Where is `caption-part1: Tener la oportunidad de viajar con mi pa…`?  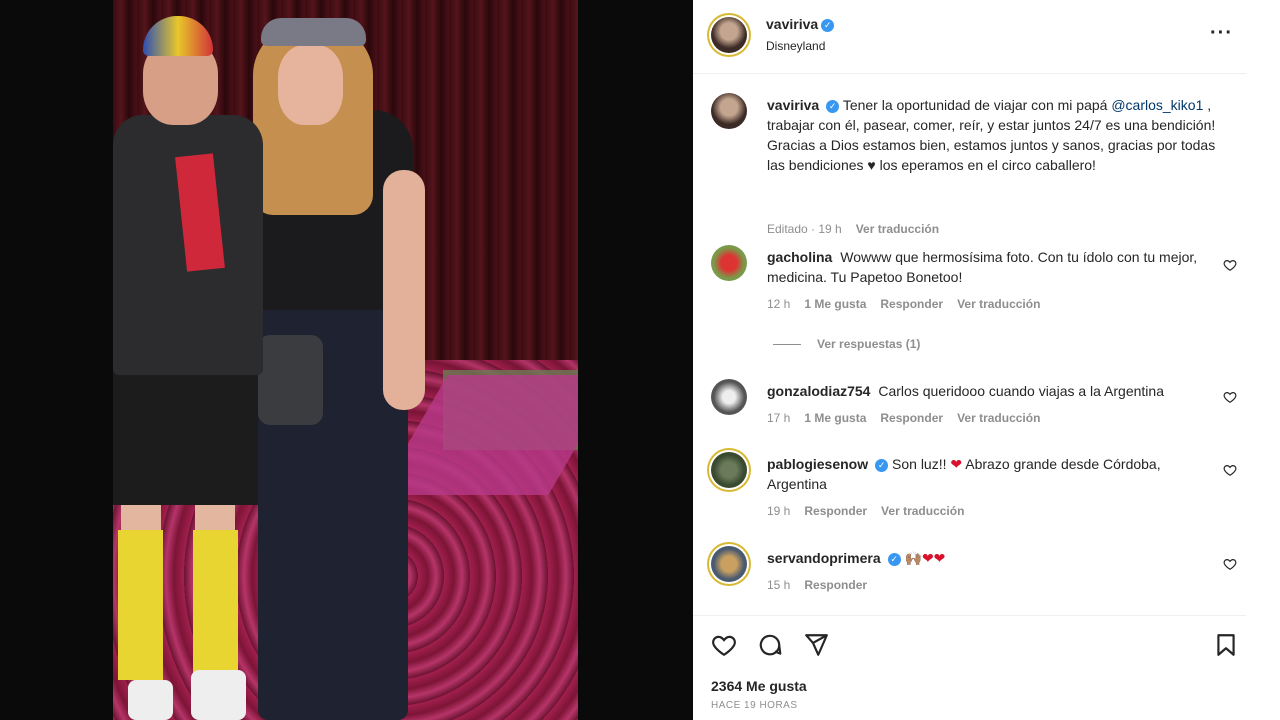
caption-part1: Tener la oportunidad de viajar con mi pa… is located at coordinates (975, 105).